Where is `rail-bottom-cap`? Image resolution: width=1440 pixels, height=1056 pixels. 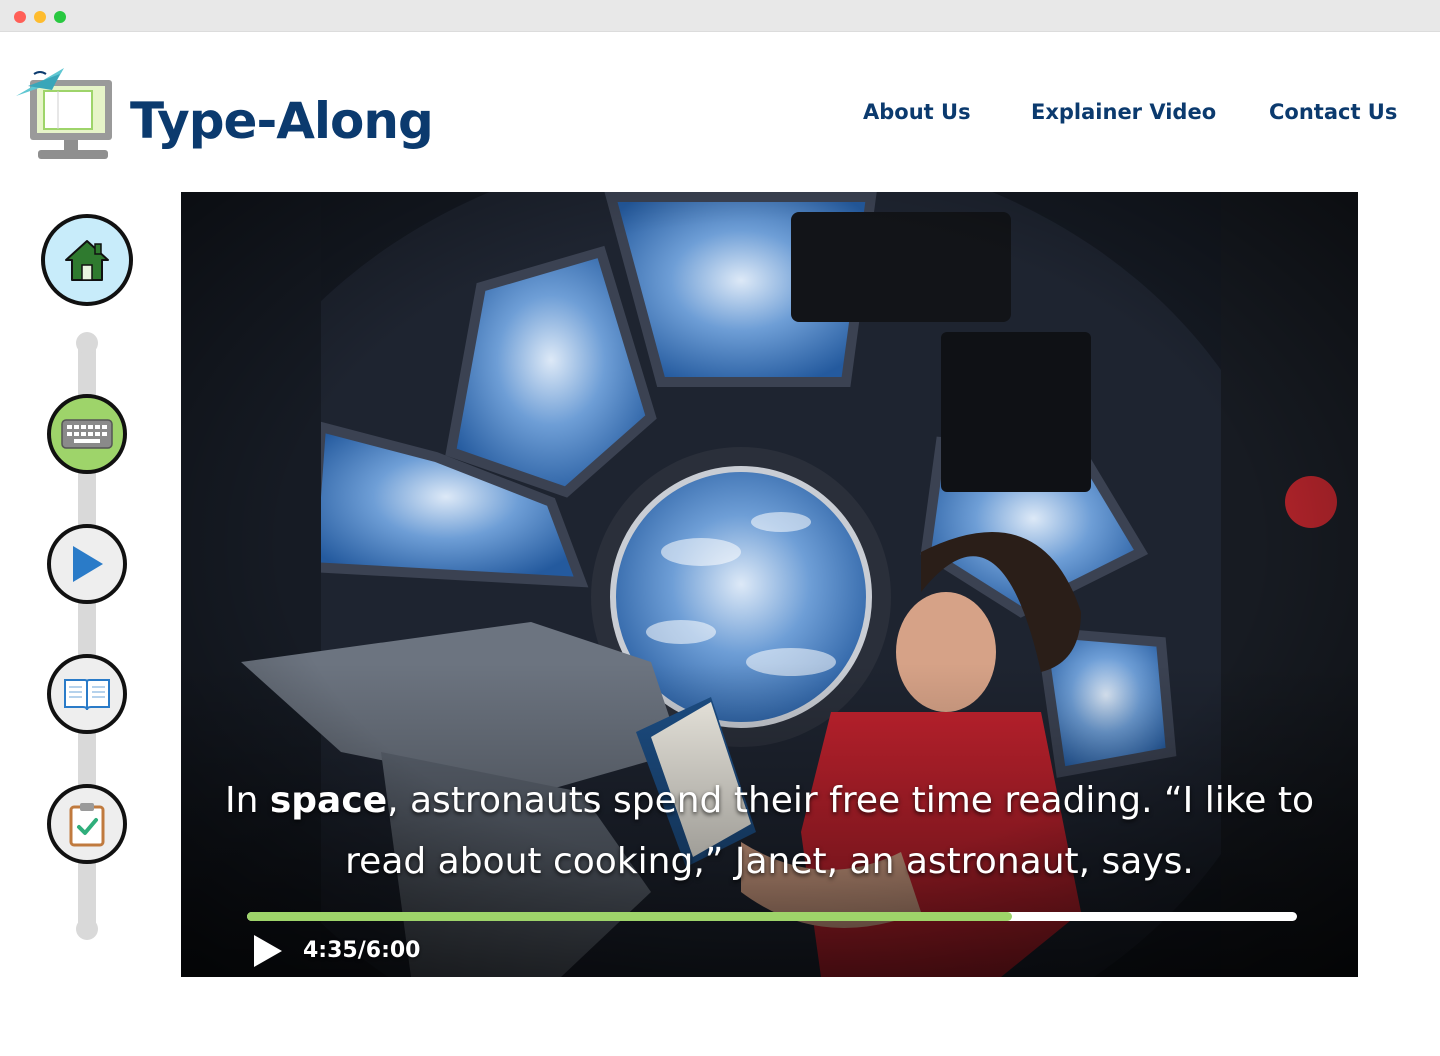
rail-bottom-cap is located at coordinates (87, 929).